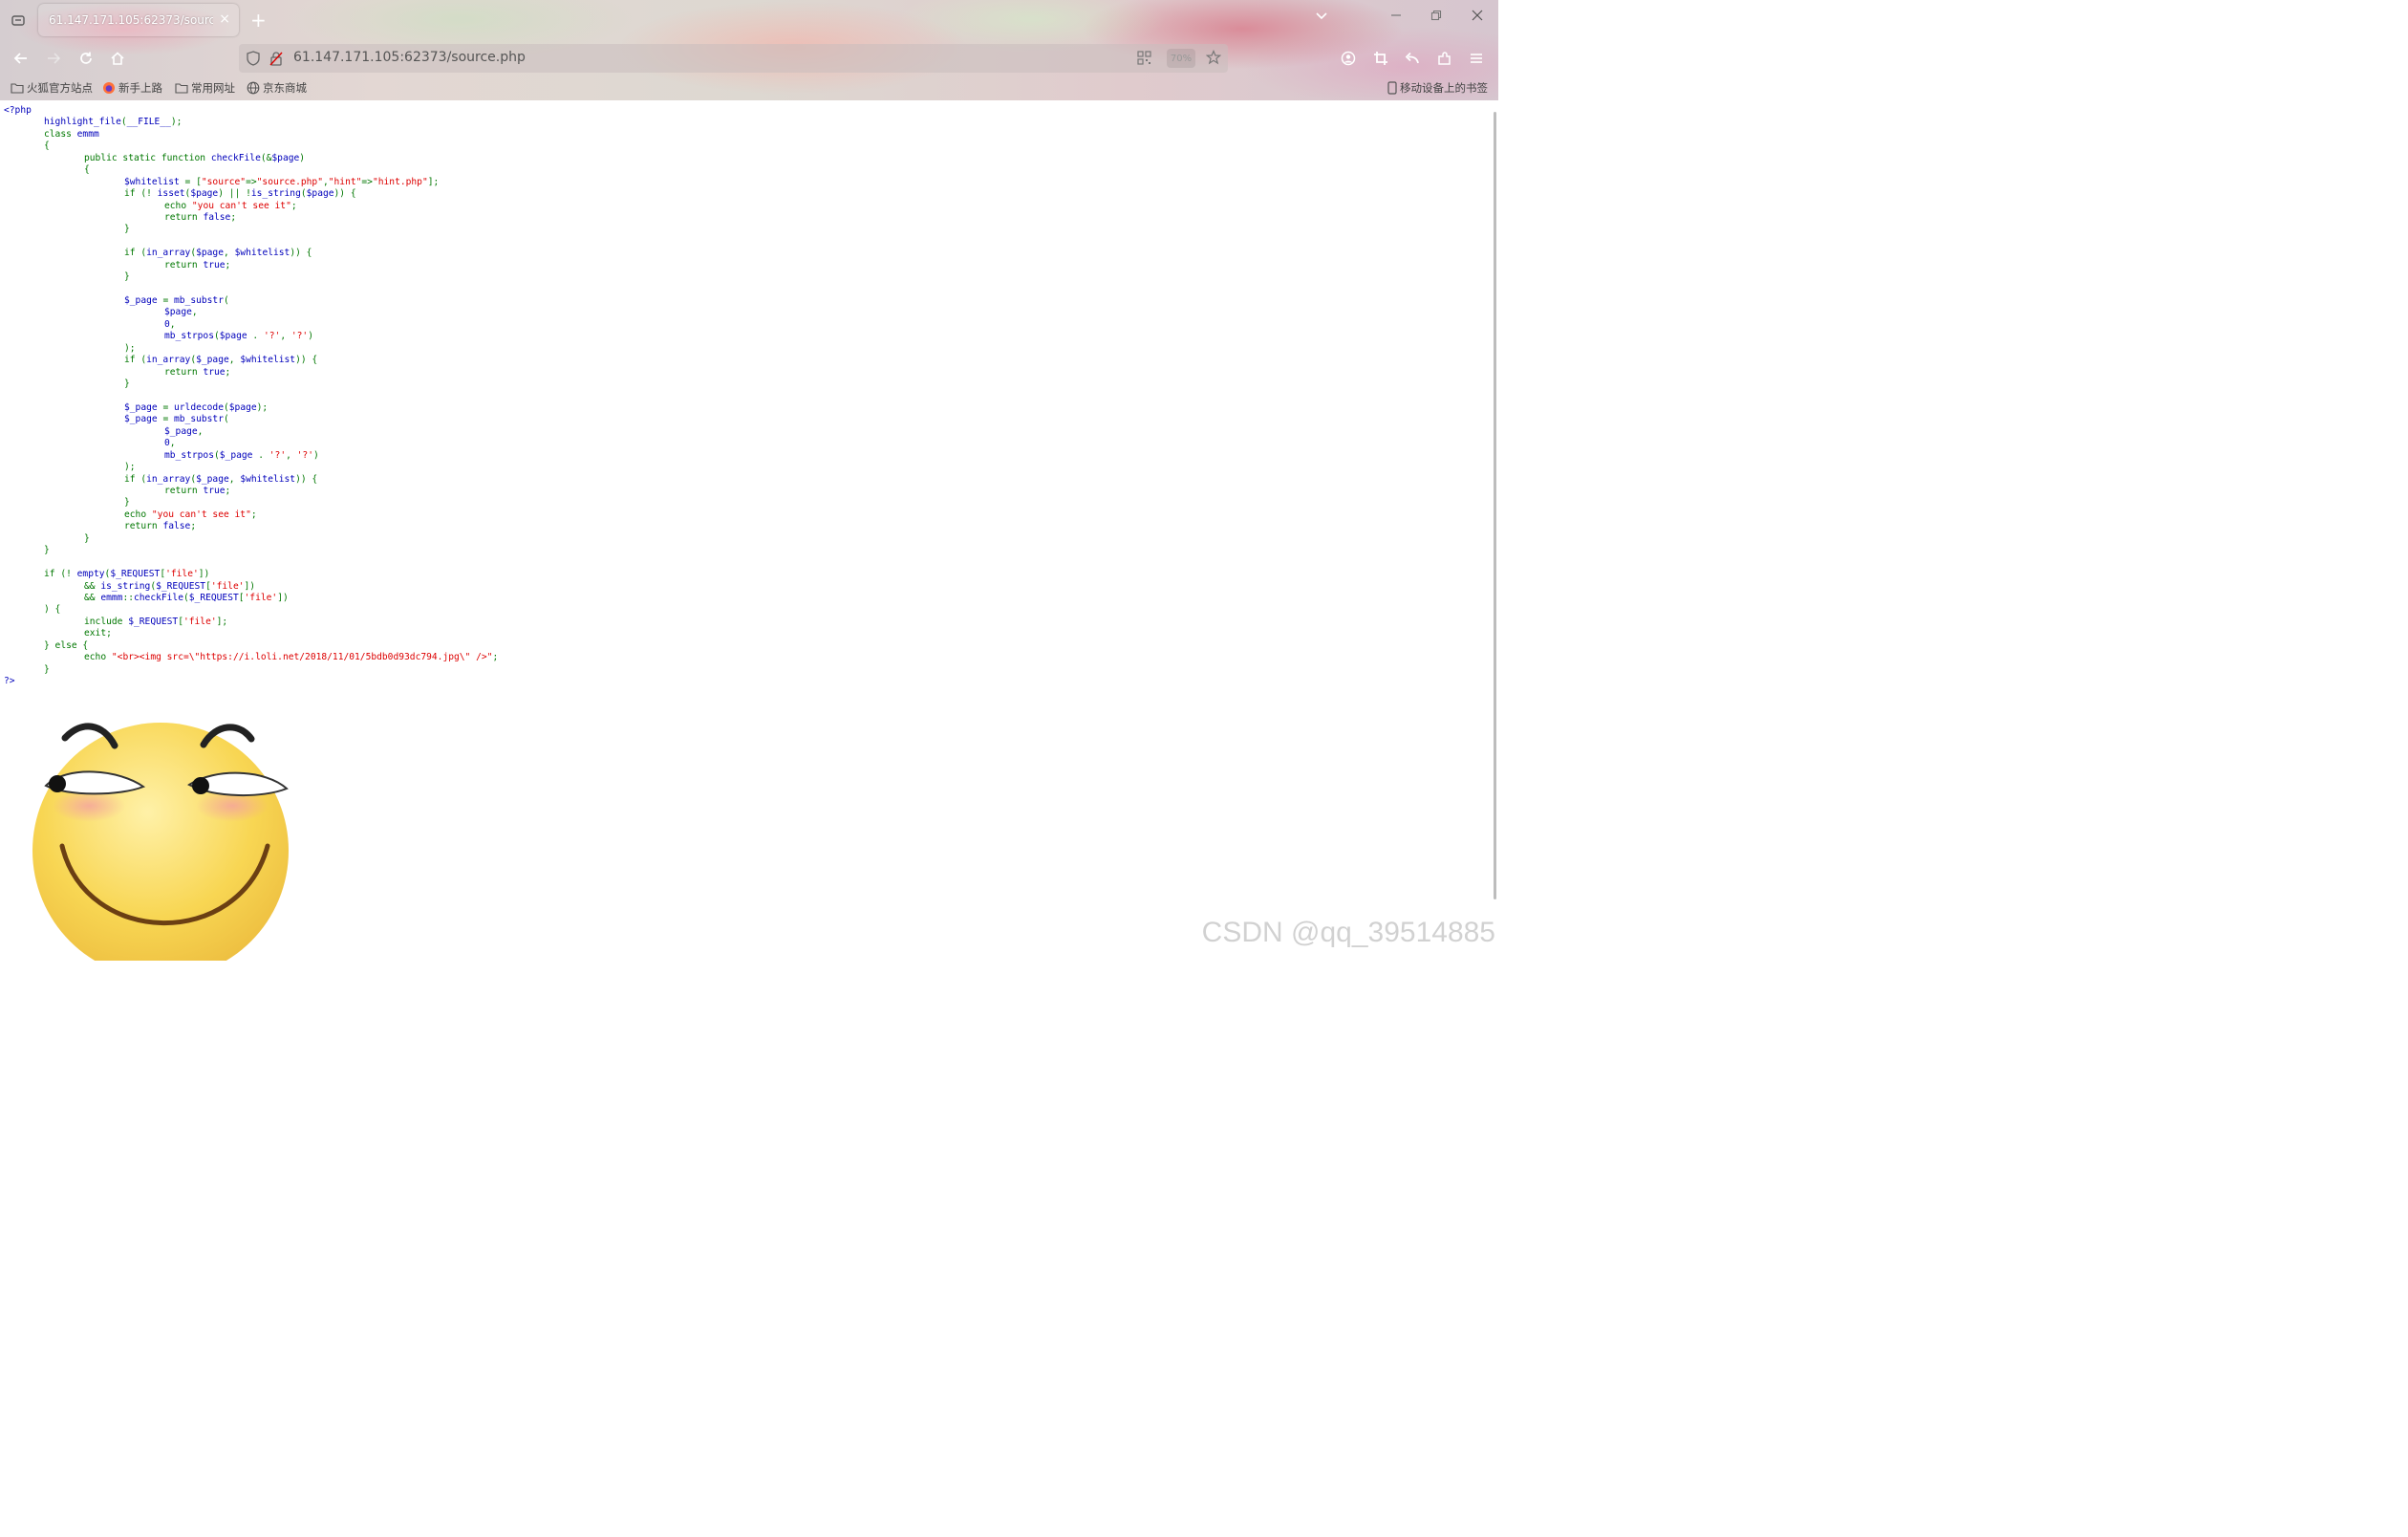  I want to click on account-icon, so click(1349, 58).